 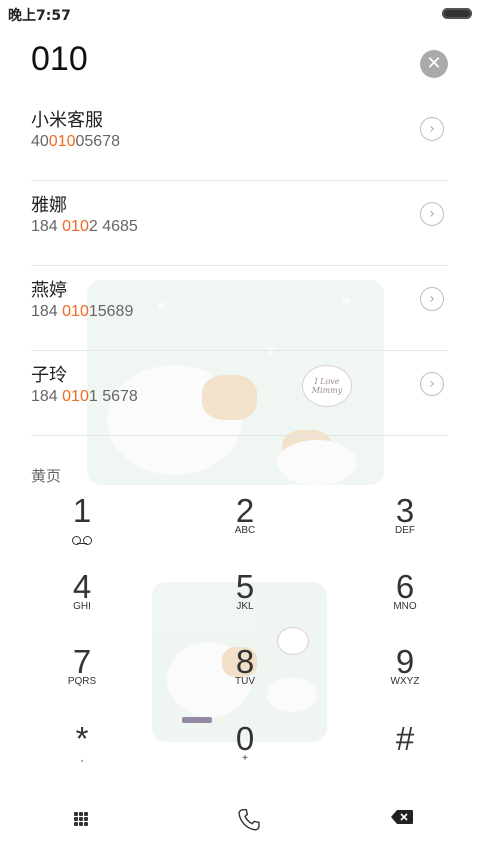 I want to click on yellow-pages-label: 黄页, so click(x=46, y=475).